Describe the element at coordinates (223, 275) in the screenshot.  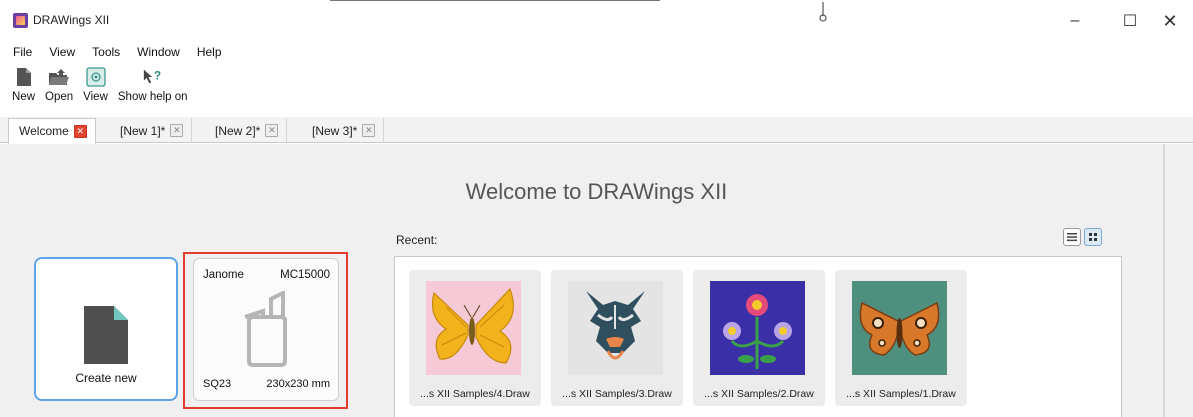
I see `machine-brand: Janome` at that location.